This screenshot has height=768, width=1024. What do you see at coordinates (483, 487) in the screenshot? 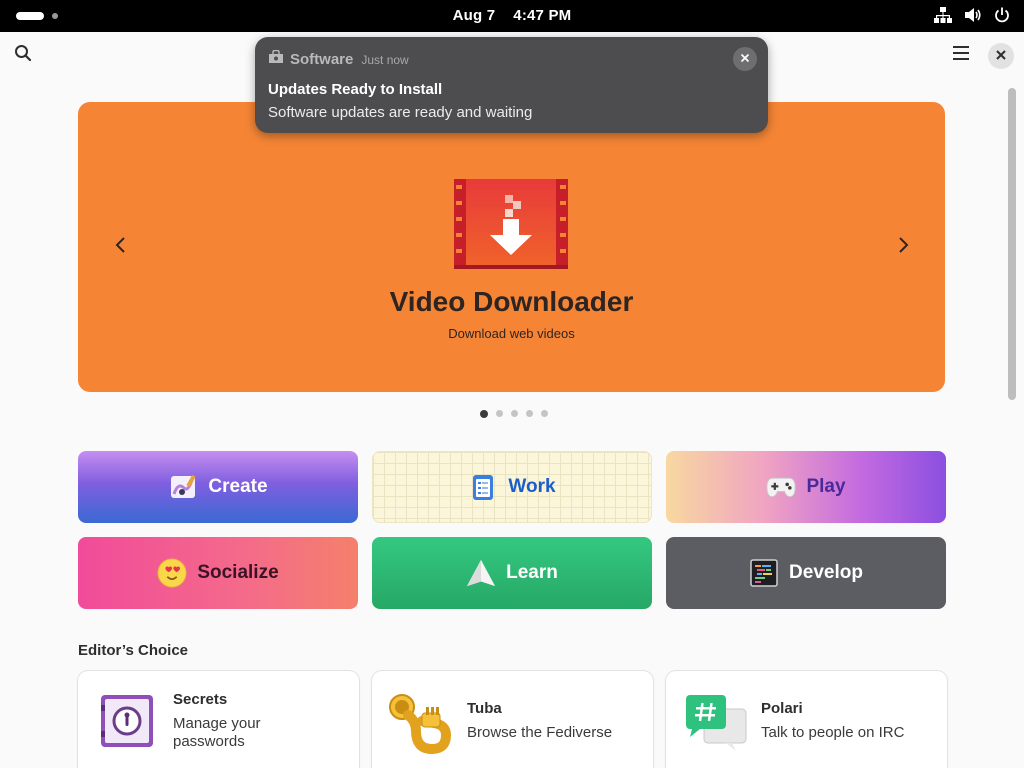
I see `work-category-icon` at bounding box center [483, 487].